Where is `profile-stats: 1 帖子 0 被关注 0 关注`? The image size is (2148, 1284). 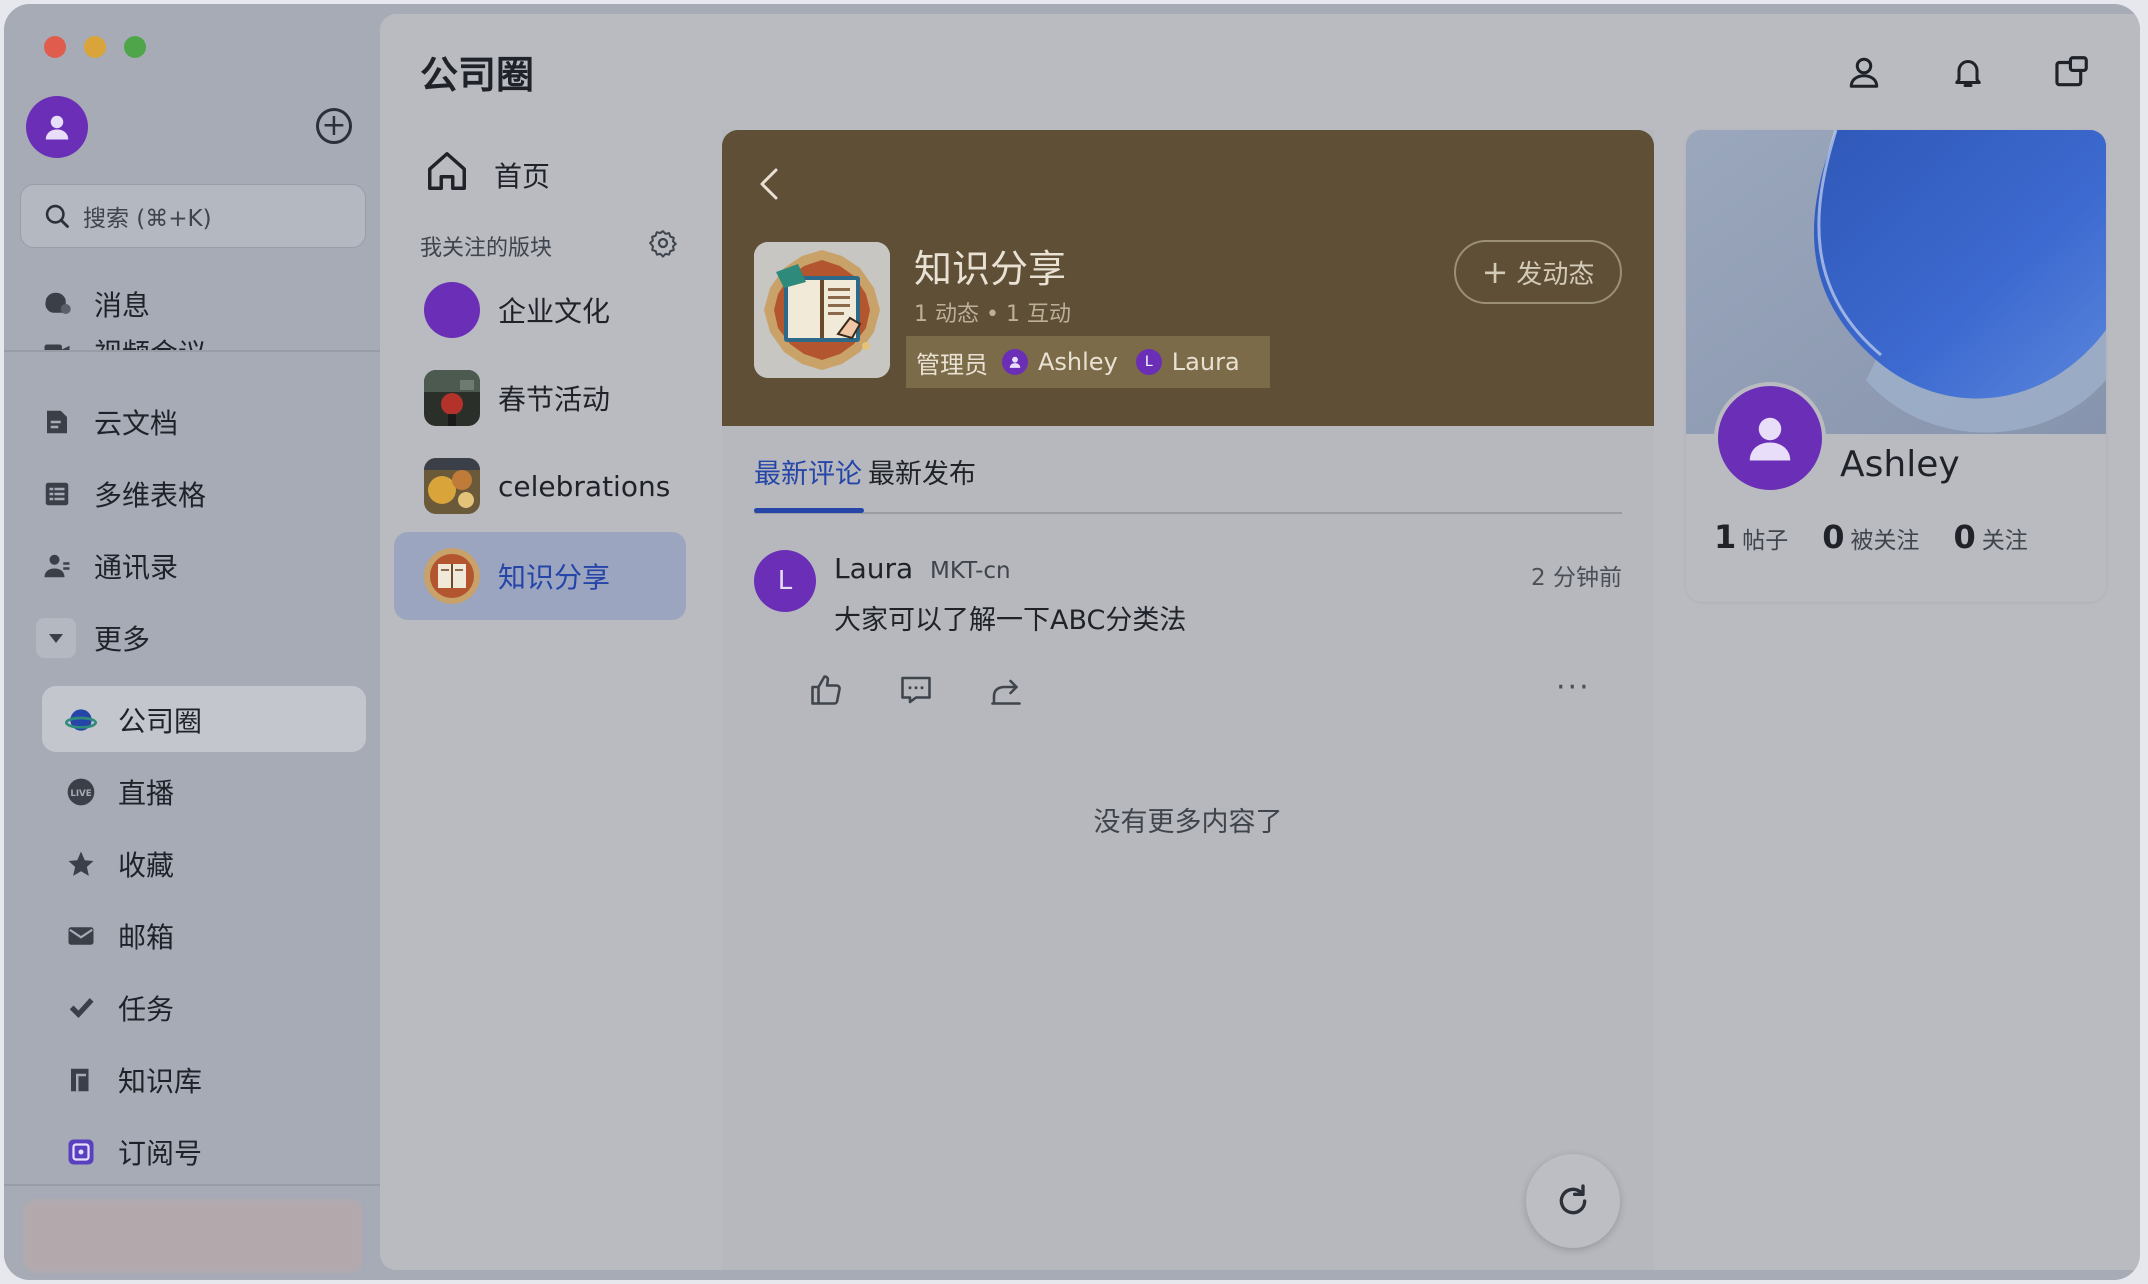
profile-stats: 1 帖子 0 被关注 0 关注 is located at coordinates (1888, 537).